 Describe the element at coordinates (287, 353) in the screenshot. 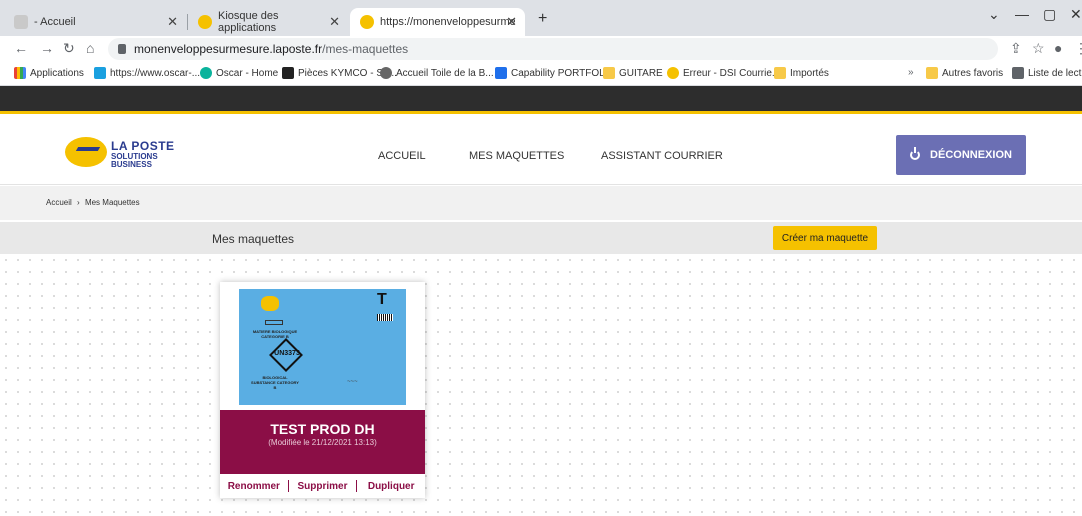

I see `un-code: UN3373` at that location.